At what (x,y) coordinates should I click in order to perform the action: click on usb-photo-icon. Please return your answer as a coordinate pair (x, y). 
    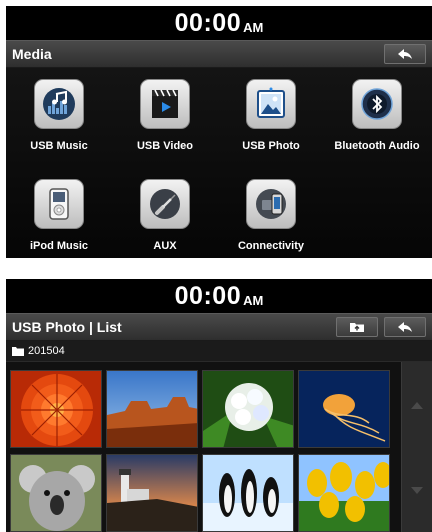
    Looking at the image, I should click on (271, 104).